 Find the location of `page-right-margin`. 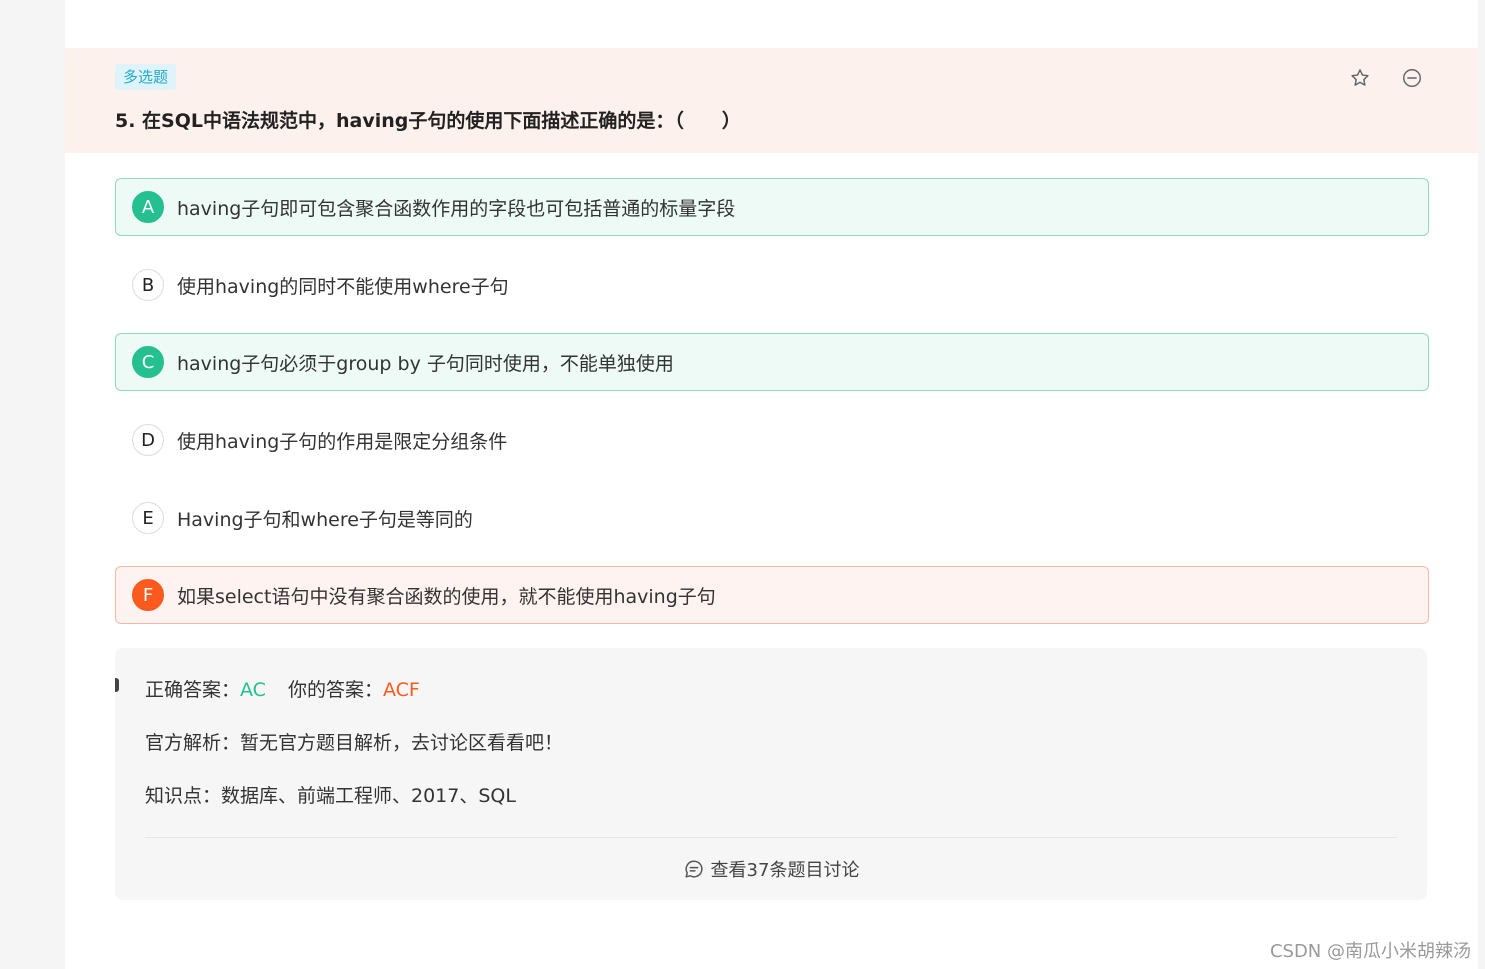

page-right-margin is located at coordinates (1481, 484).